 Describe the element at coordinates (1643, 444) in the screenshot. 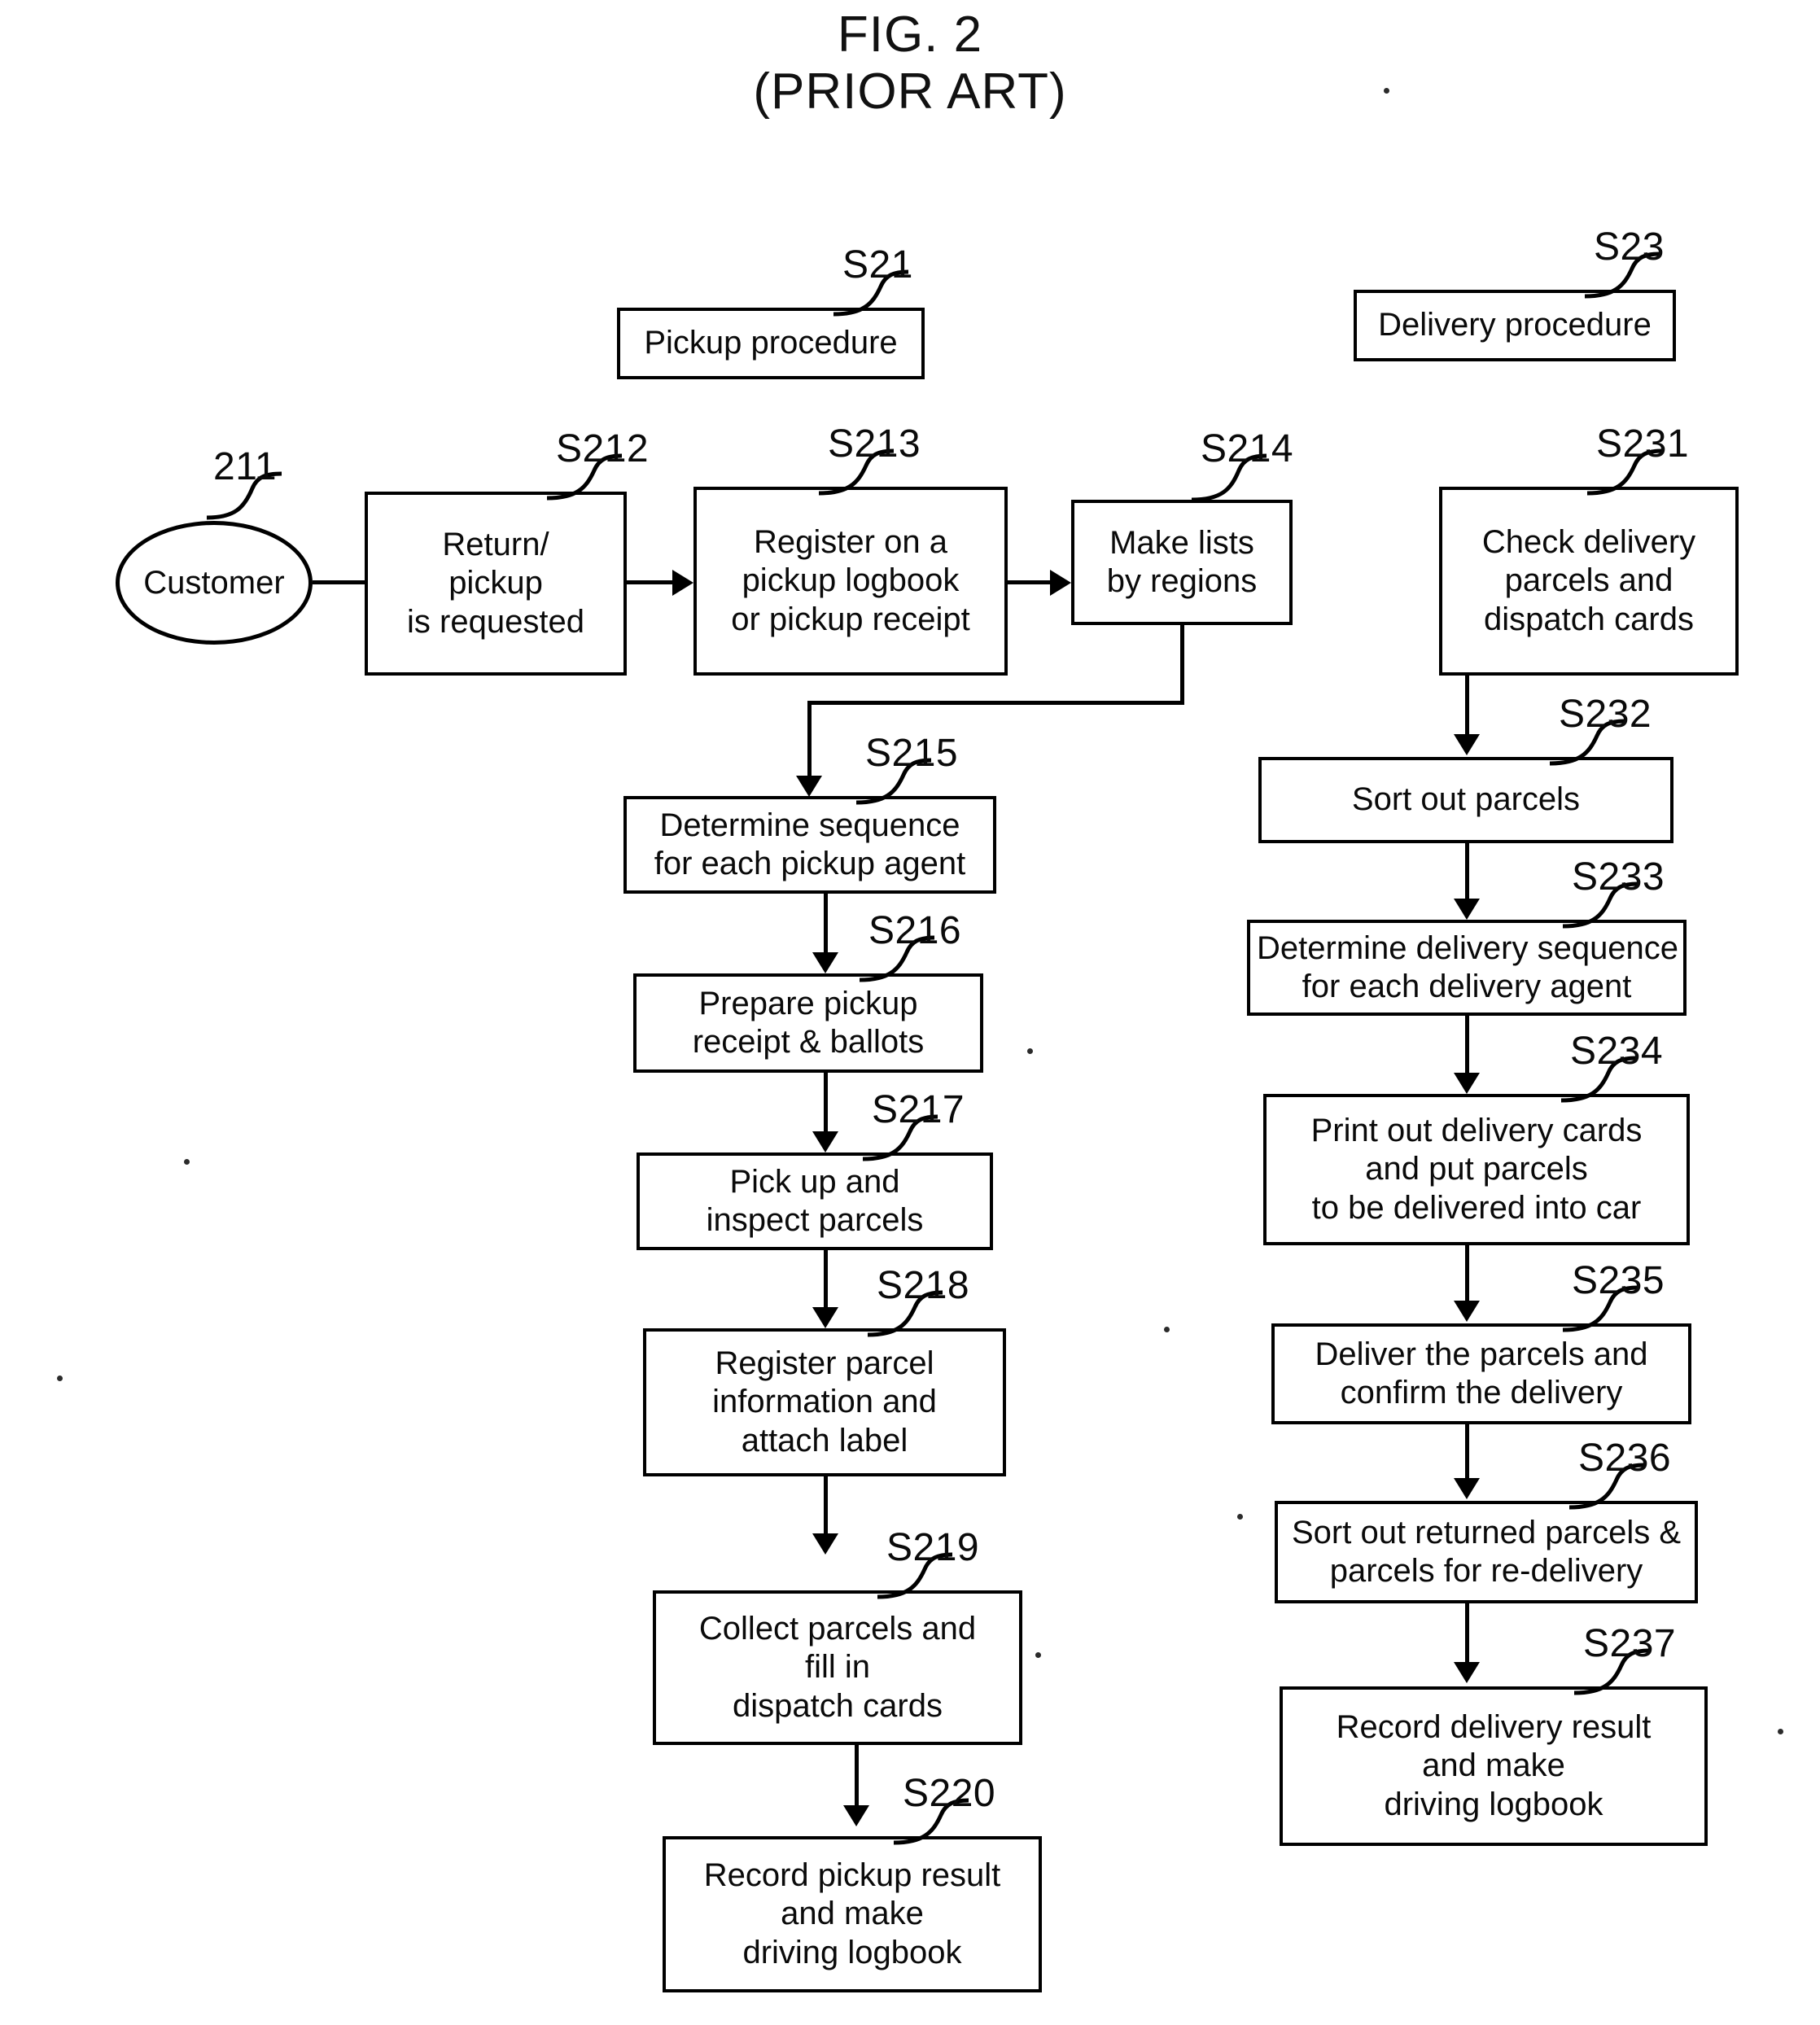

I see `ref-tag-s231: S231` at that location.